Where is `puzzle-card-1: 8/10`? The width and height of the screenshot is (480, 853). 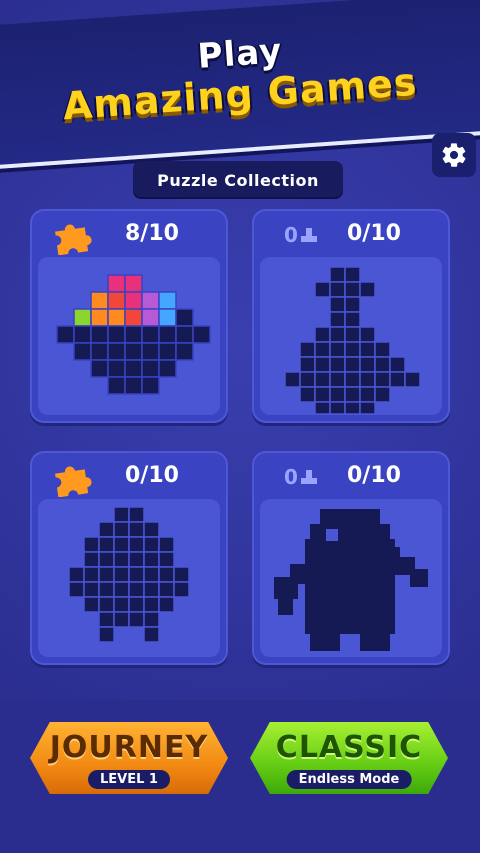
puzzle-card-1: 8/10 is located at coordinates (129, 316).